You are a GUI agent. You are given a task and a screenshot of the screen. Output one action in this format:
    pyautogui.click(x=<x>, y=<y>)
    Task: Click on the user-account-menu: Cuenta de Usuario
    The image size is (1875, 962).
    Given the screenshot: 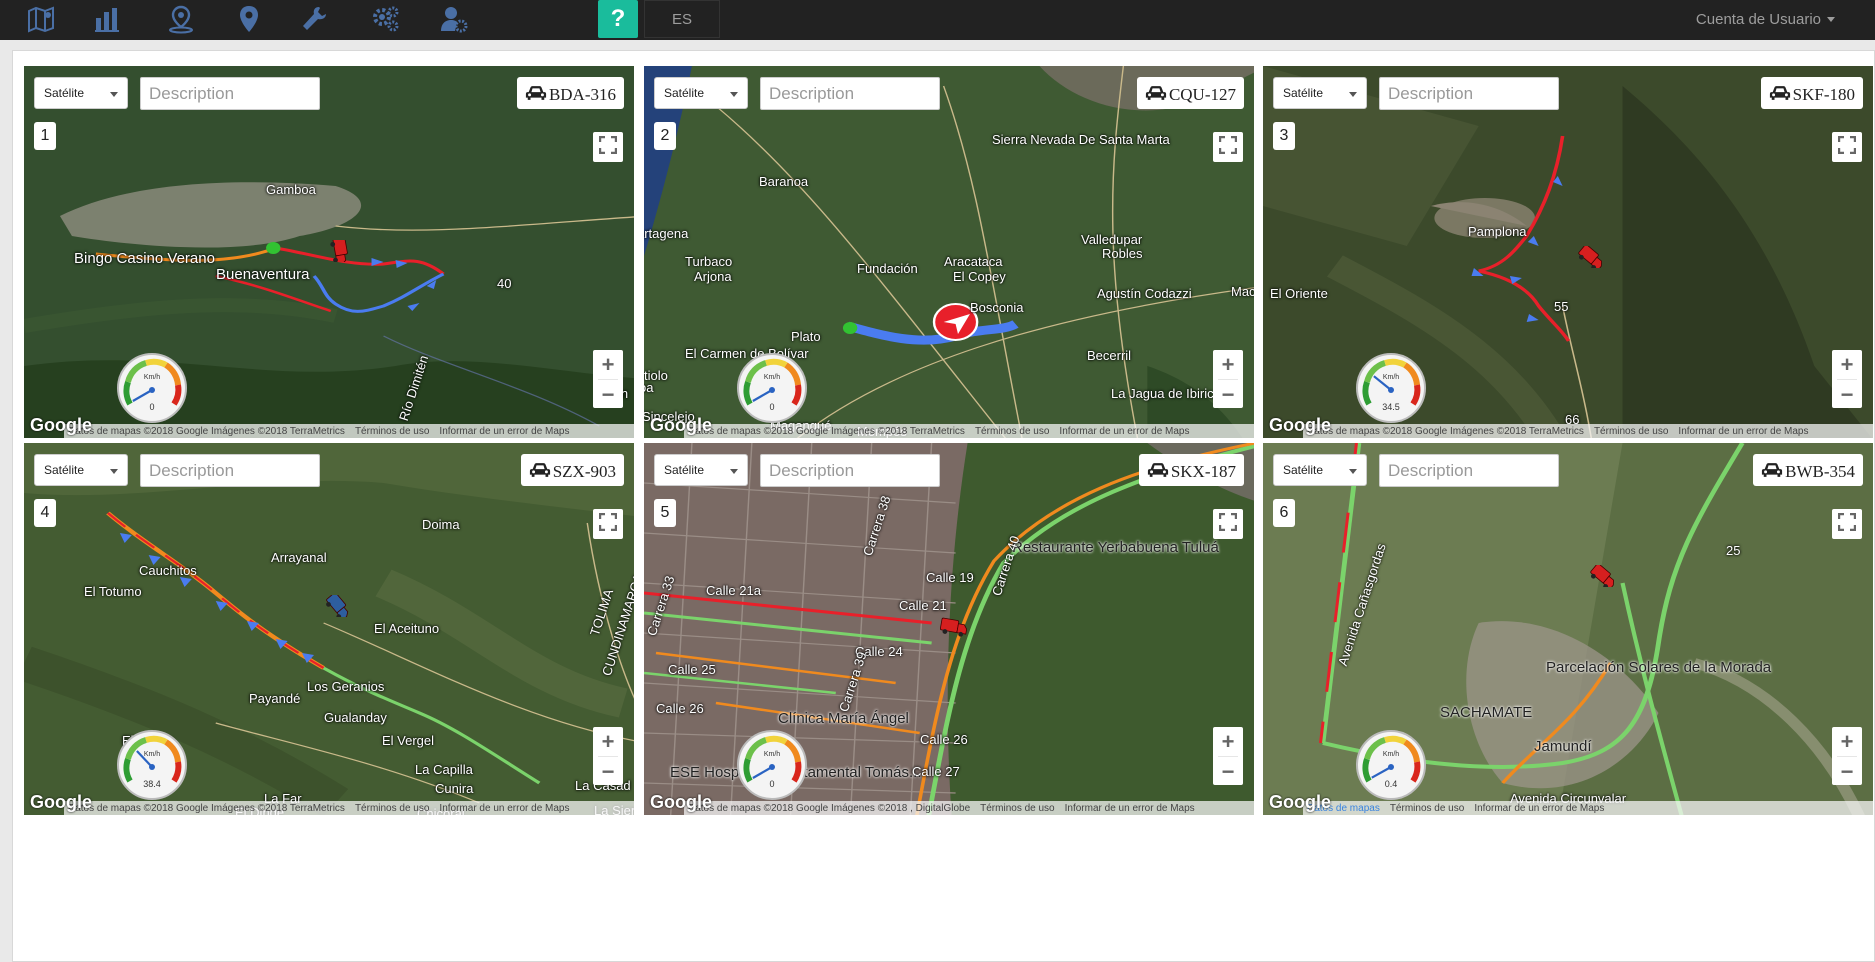 What is the action you would take?
    pyautogui.click(x=1765, y=19)
    